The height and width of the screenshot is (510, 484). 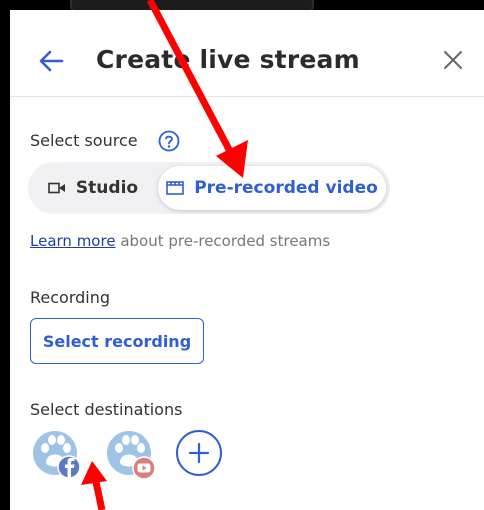 I want to click on youtube-icon, so click(x=144, y=468).